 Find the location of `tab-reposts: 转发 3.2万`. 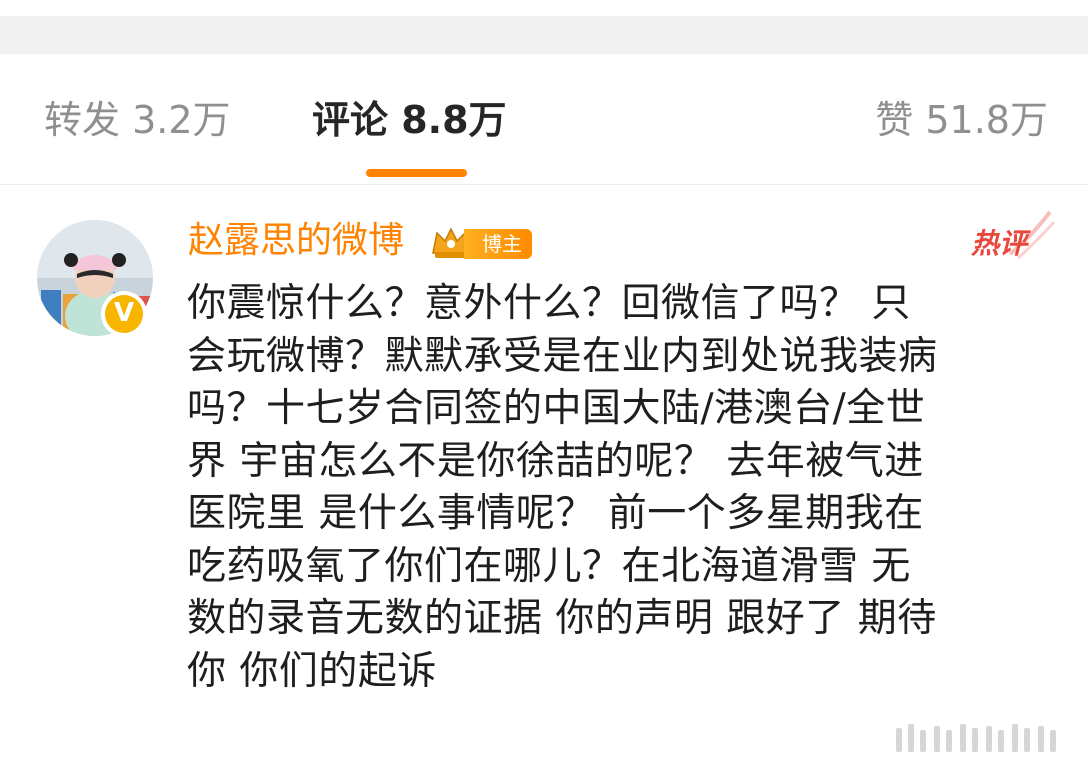

tab-reposts: 转发 3.2万 is located at coordinates (137, 120).